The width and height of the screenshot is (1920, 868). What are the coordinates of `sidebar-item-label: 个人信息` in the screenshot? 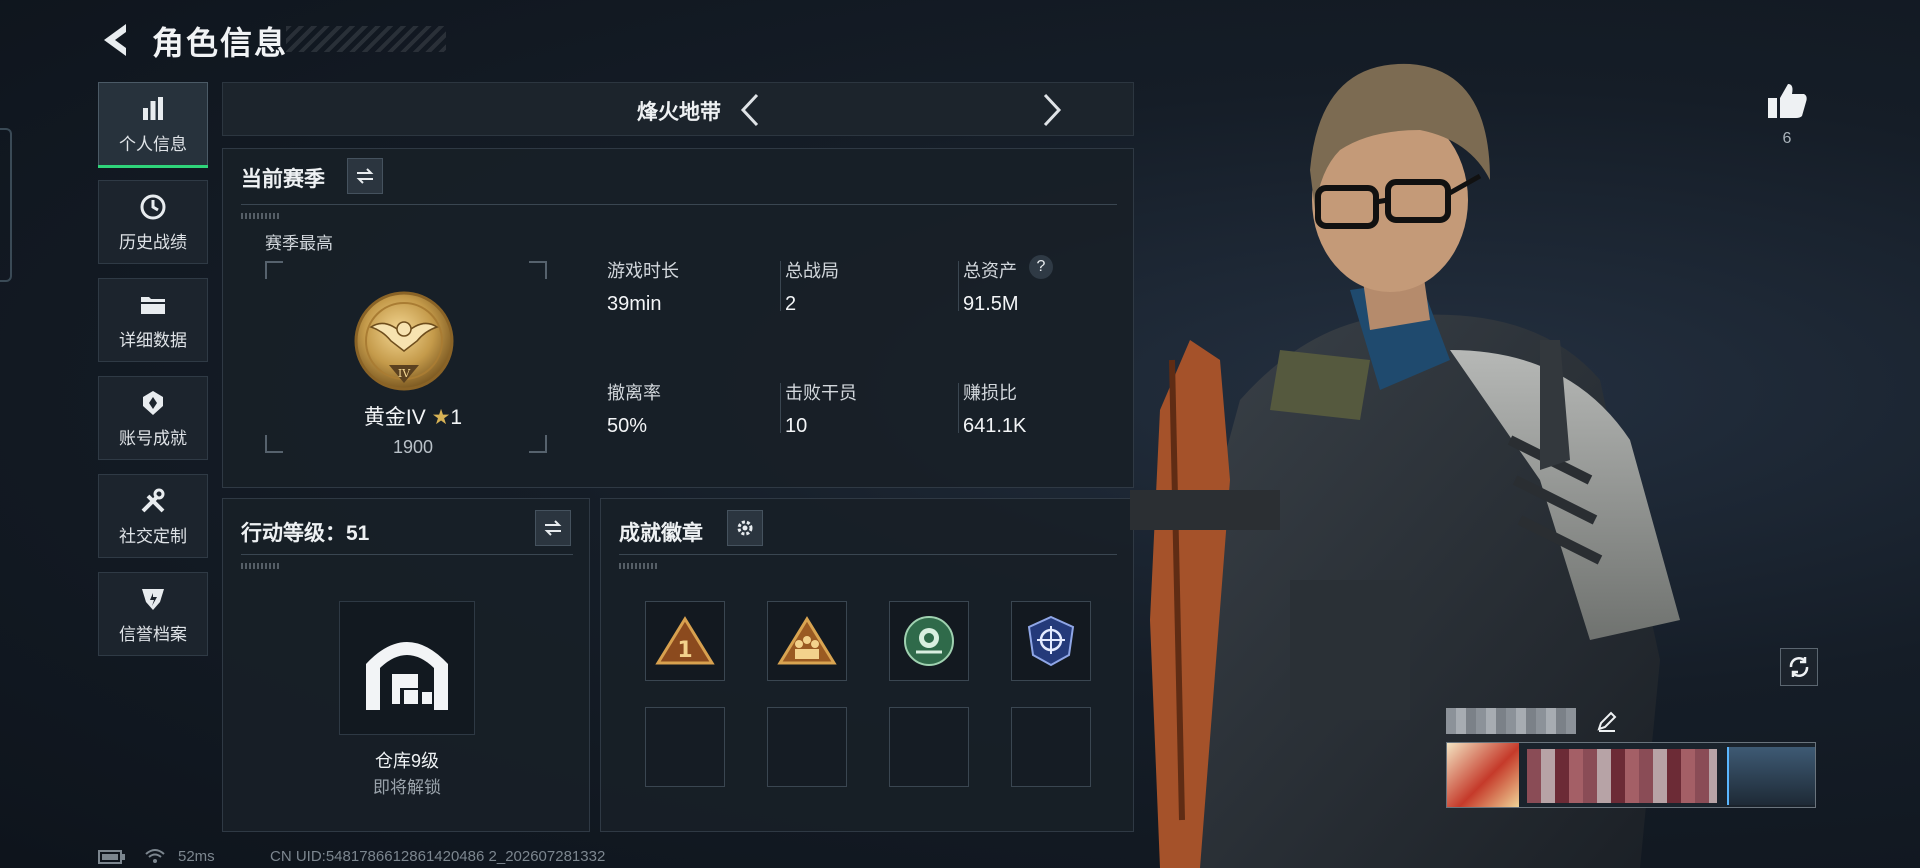 It's located at (153, 144).